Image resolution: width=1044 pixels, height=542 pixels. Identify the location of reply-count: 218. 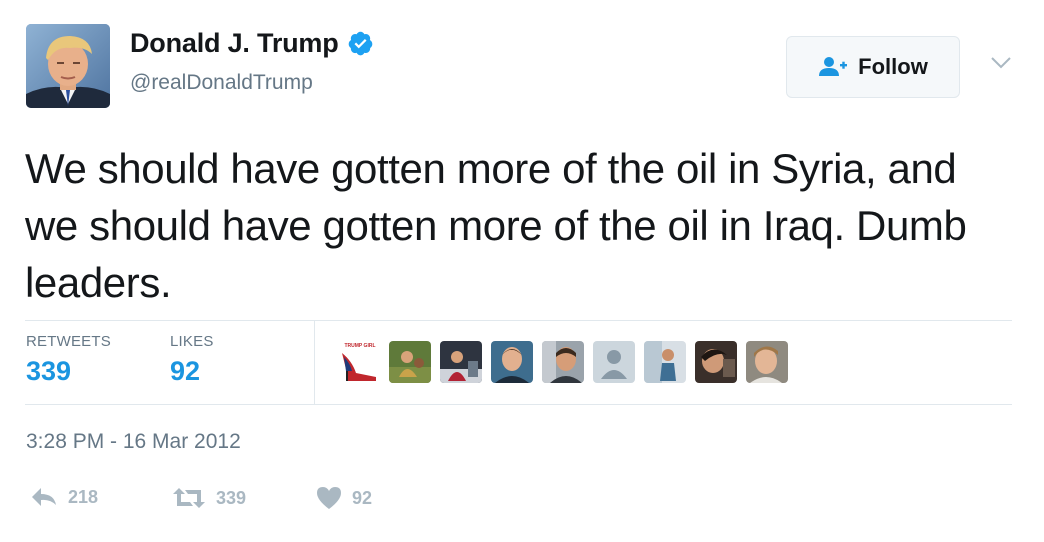
(83, 496).